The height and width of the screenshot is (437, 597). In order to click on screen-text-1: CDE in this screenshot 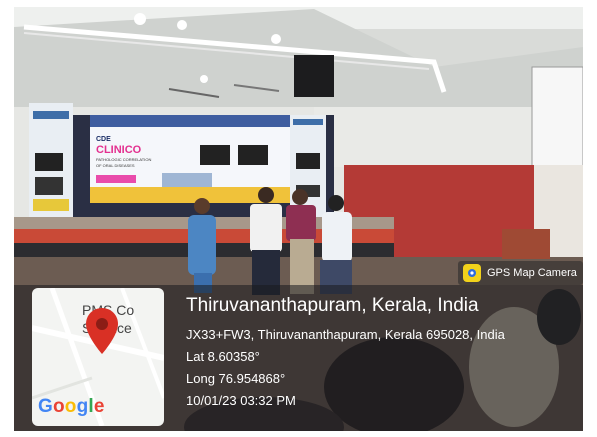, I will do `click(103, 139)`.